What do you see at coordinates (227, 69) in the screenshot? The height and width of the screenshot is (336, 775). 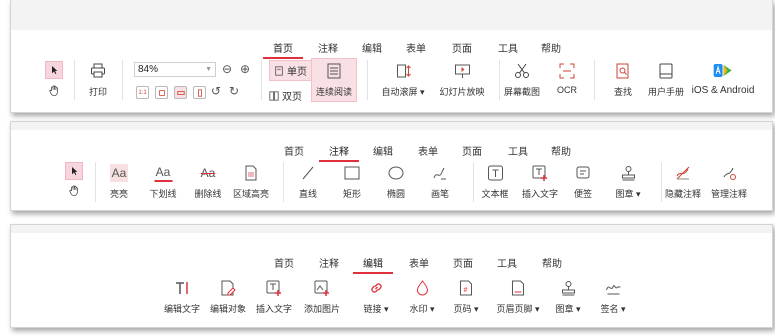 I see `zoom-out-button: ⊖` at bounding box center [227, 69].